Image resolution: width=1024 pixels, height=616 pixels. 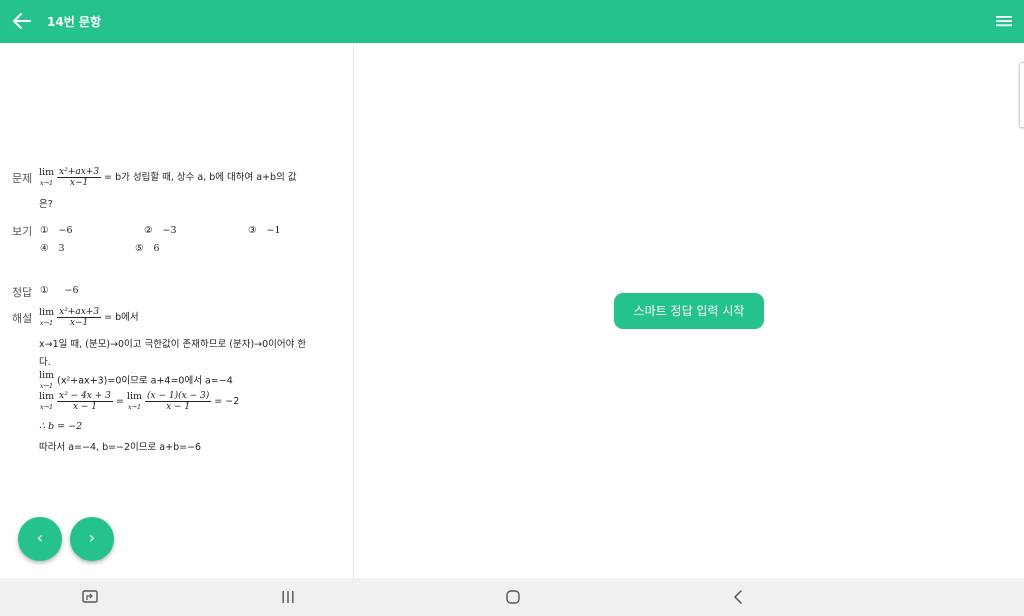 What do you see at coordinates (22, 231) in the screenshot?
I see `choices-label: 보기` at bounding box center [22, 231].